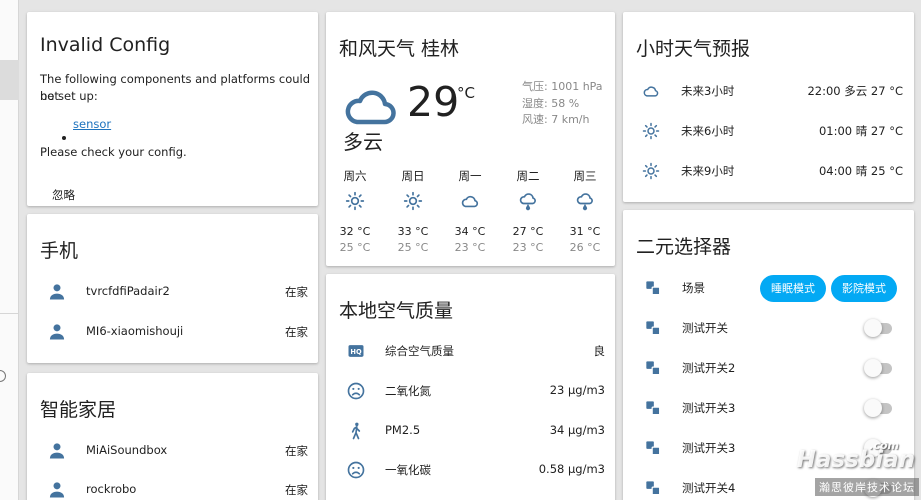  Describe the element at coordinates (363, 142) in the screenshot. I see `current-condition: 多云` at that location.